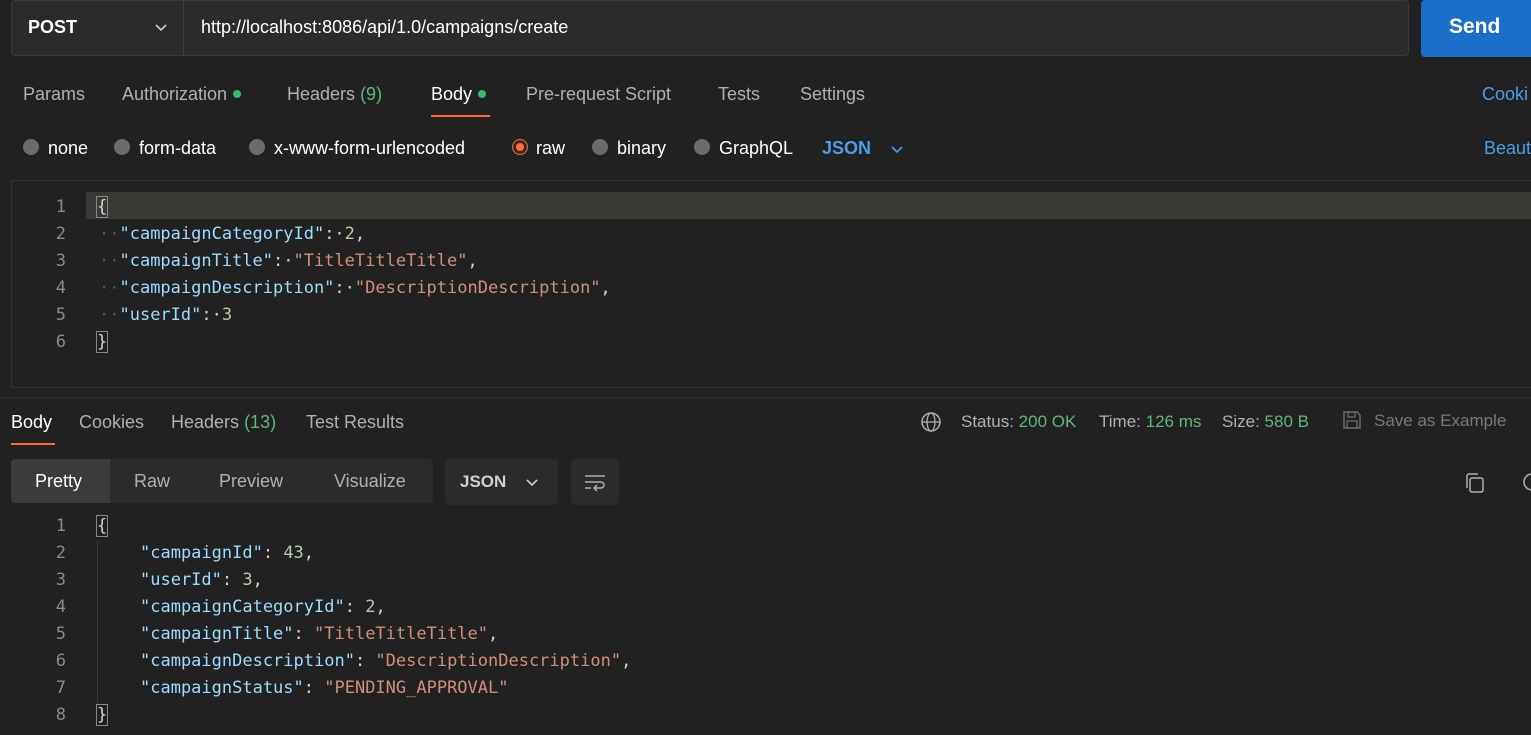  Describe the element at coordinates (846, 148) in the screenshot. I see `format-select: JSON` at that location.